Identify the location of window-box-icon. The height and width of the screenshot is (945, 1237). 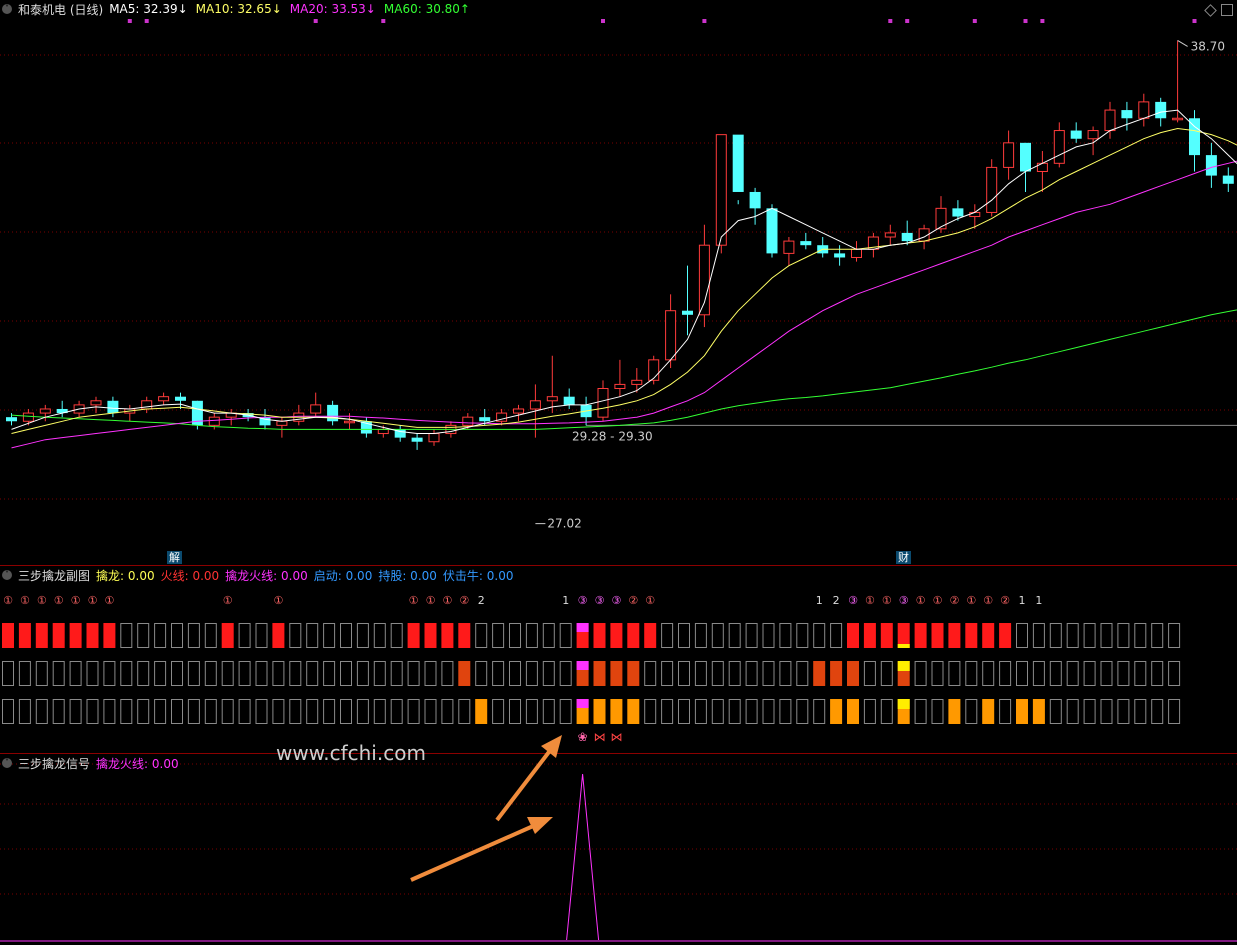
(1227, 10).